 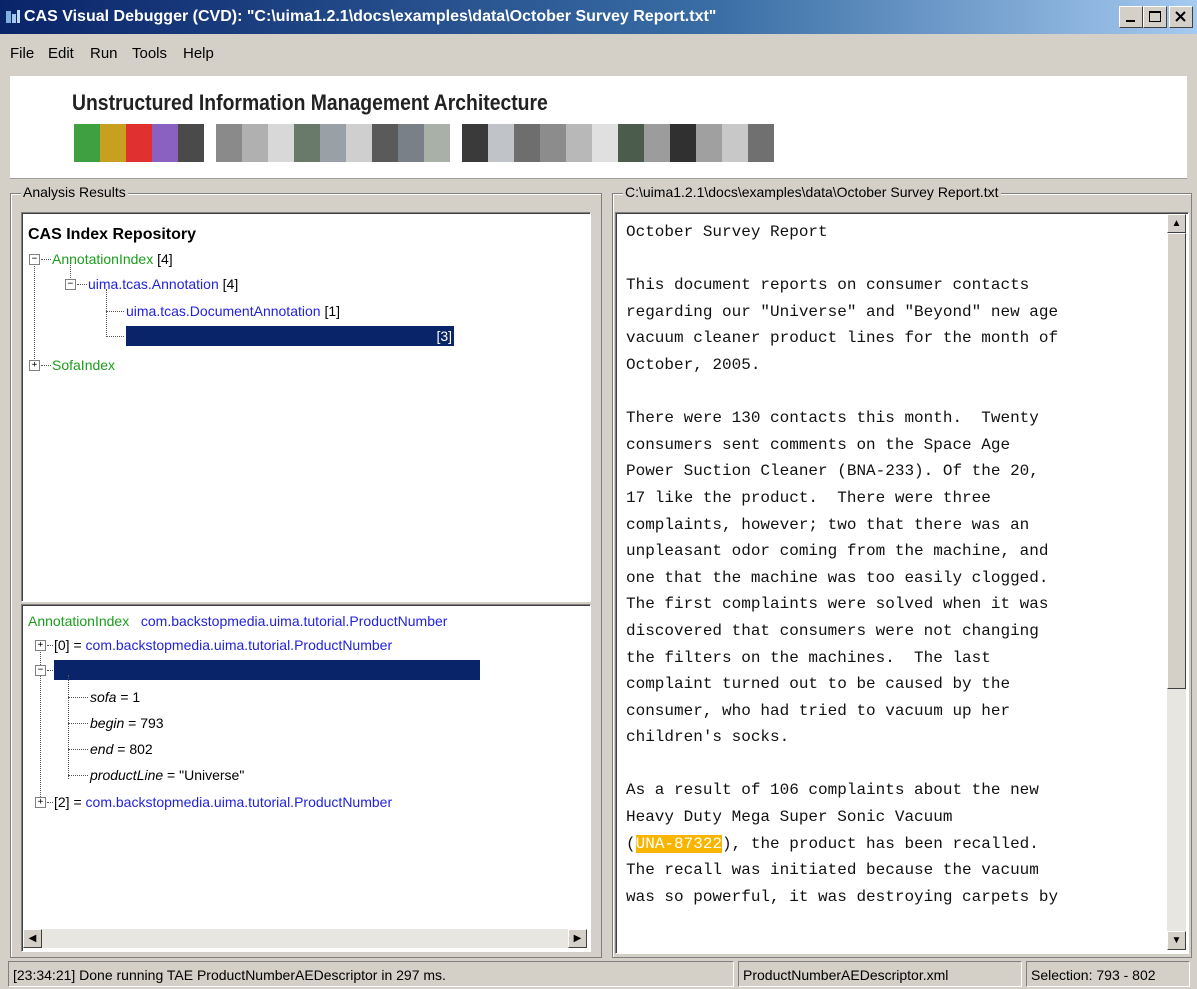 What do you see at coordinates (167, 775) in the screenshot?
I see `feature-product-line: productLine = "Universe"` at bounding box center [167, 775].